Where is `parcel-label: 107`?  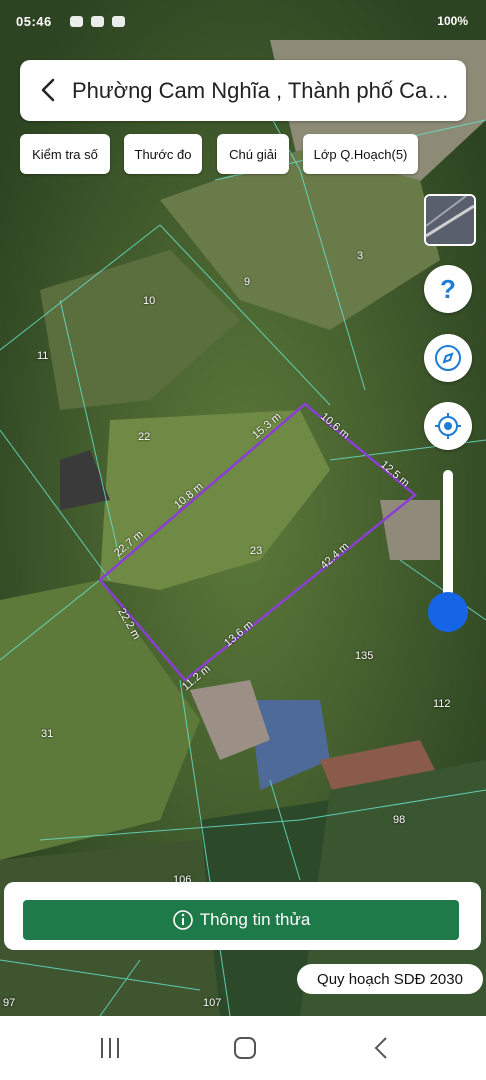
parcel-label: 107 is located at coordinates (212, 1003).